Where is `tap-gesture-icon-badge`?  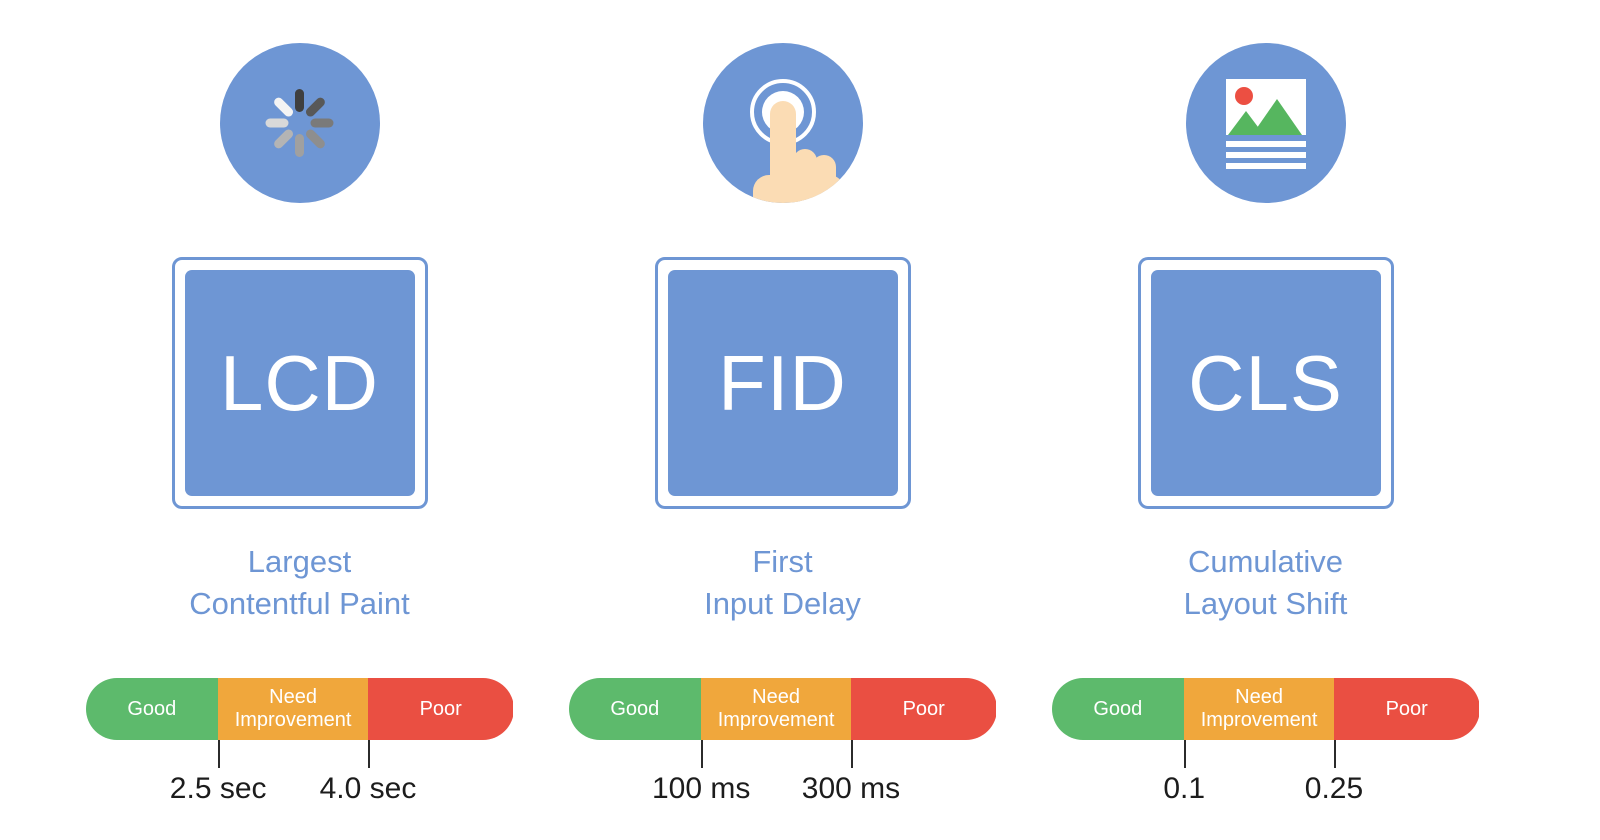 tap-gesture-icon-badge is located at coordinates (782, 123).